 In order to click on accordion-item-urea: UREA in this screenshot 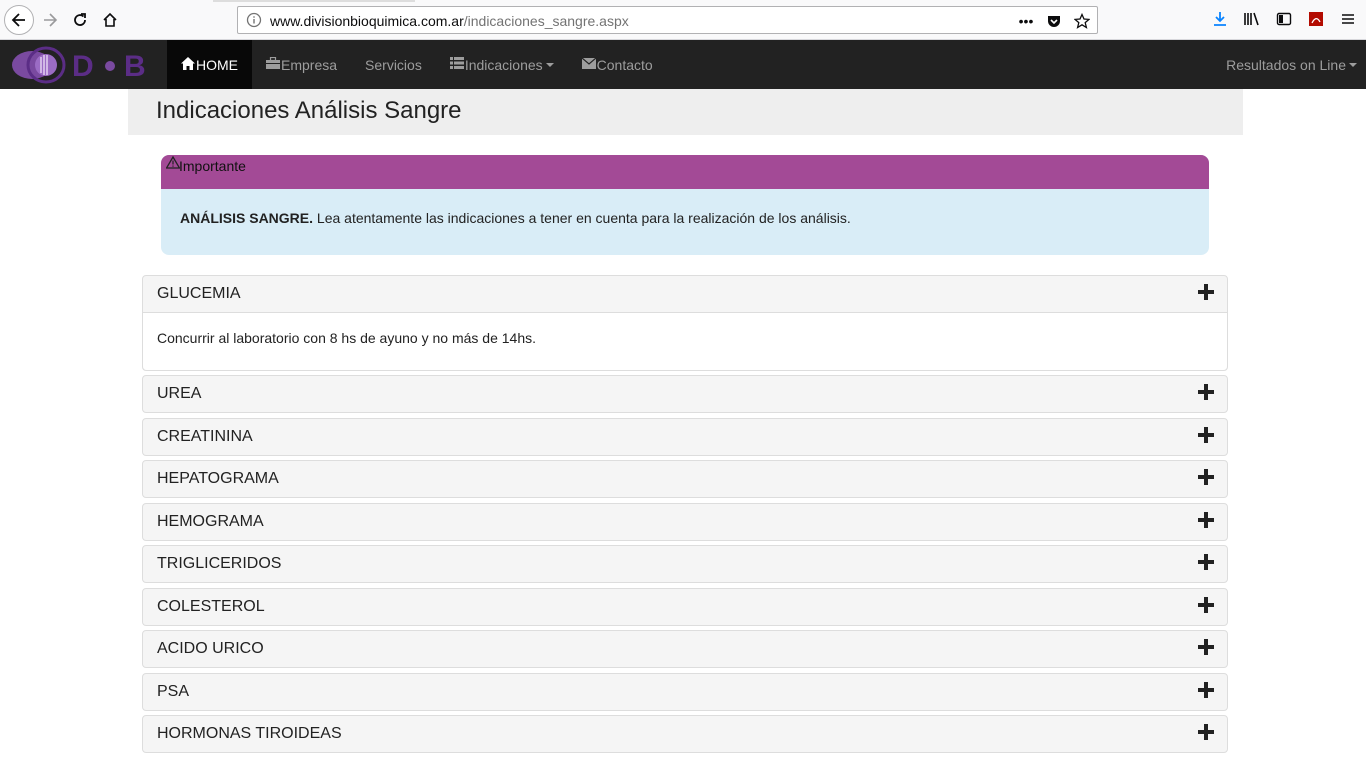, I will do `click(685, 394)`.